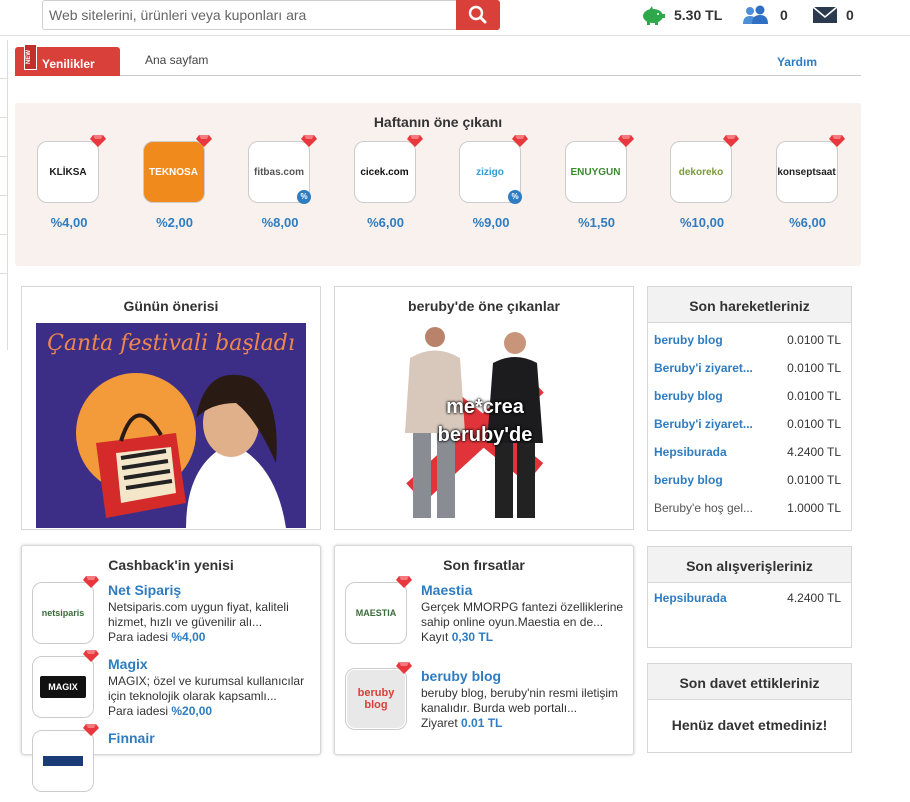 The width and height of the screenshot is (910, 802). I want to click on brand-logo: zizigo%, so click(493, 169).